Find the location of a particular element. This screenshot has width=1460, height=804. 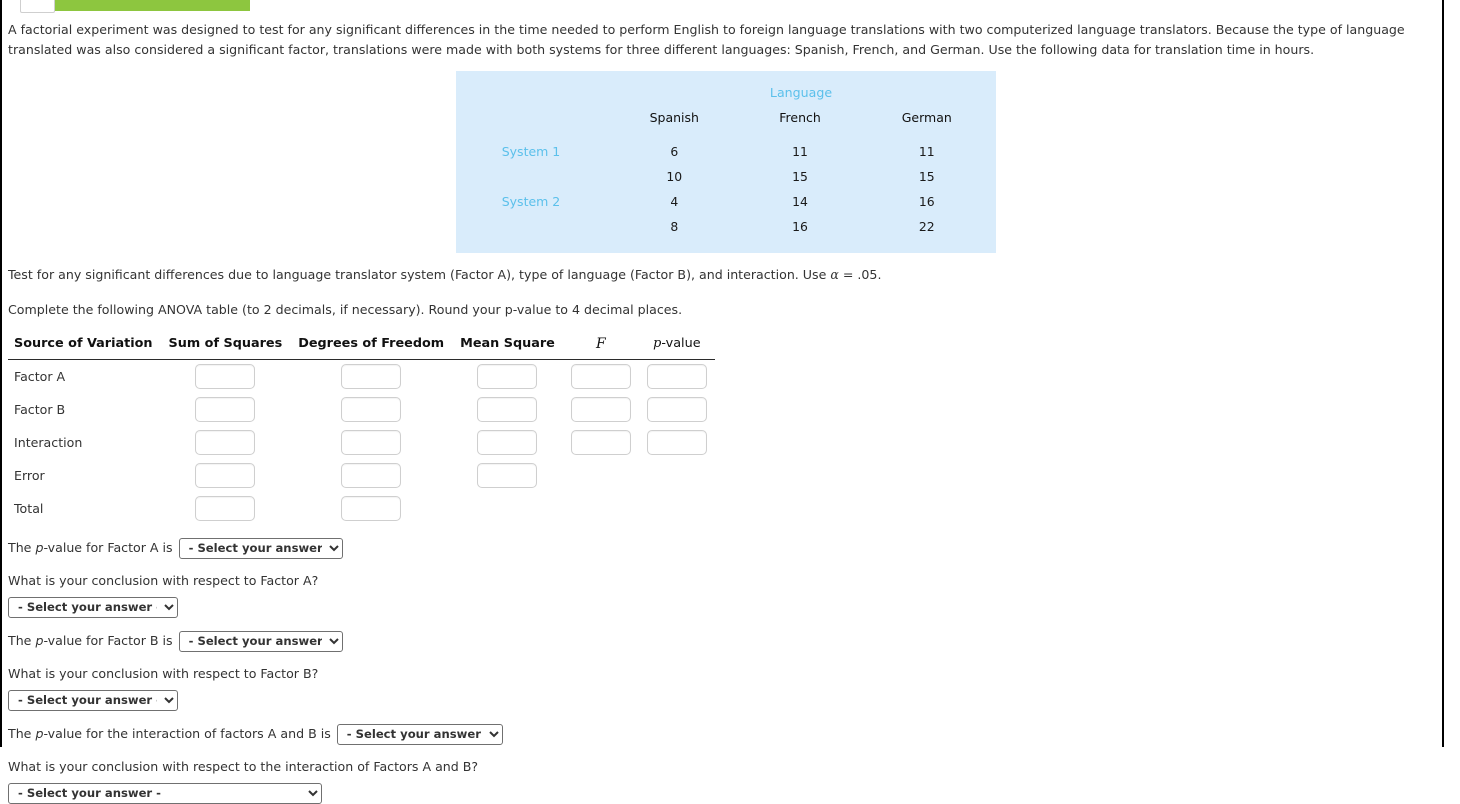

input-ms-interaction is located at coordinates (507, 442).